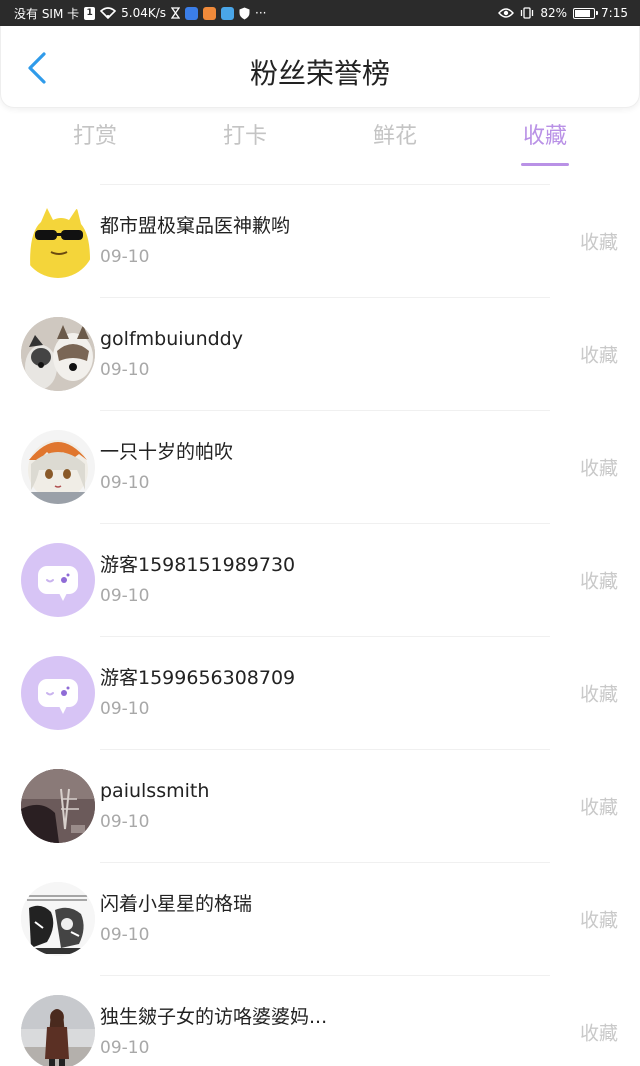  I want to click on list-item: golfmbuiunddy 09-10 收藏, so click(320, 353).